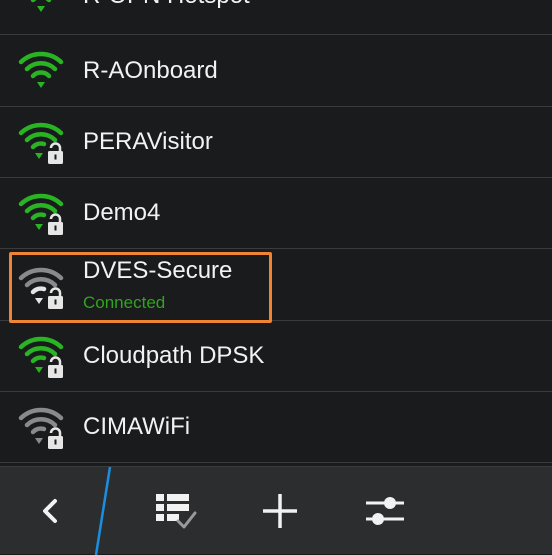  I want to click on network-name: DVES-Secure, so click(158, 270).